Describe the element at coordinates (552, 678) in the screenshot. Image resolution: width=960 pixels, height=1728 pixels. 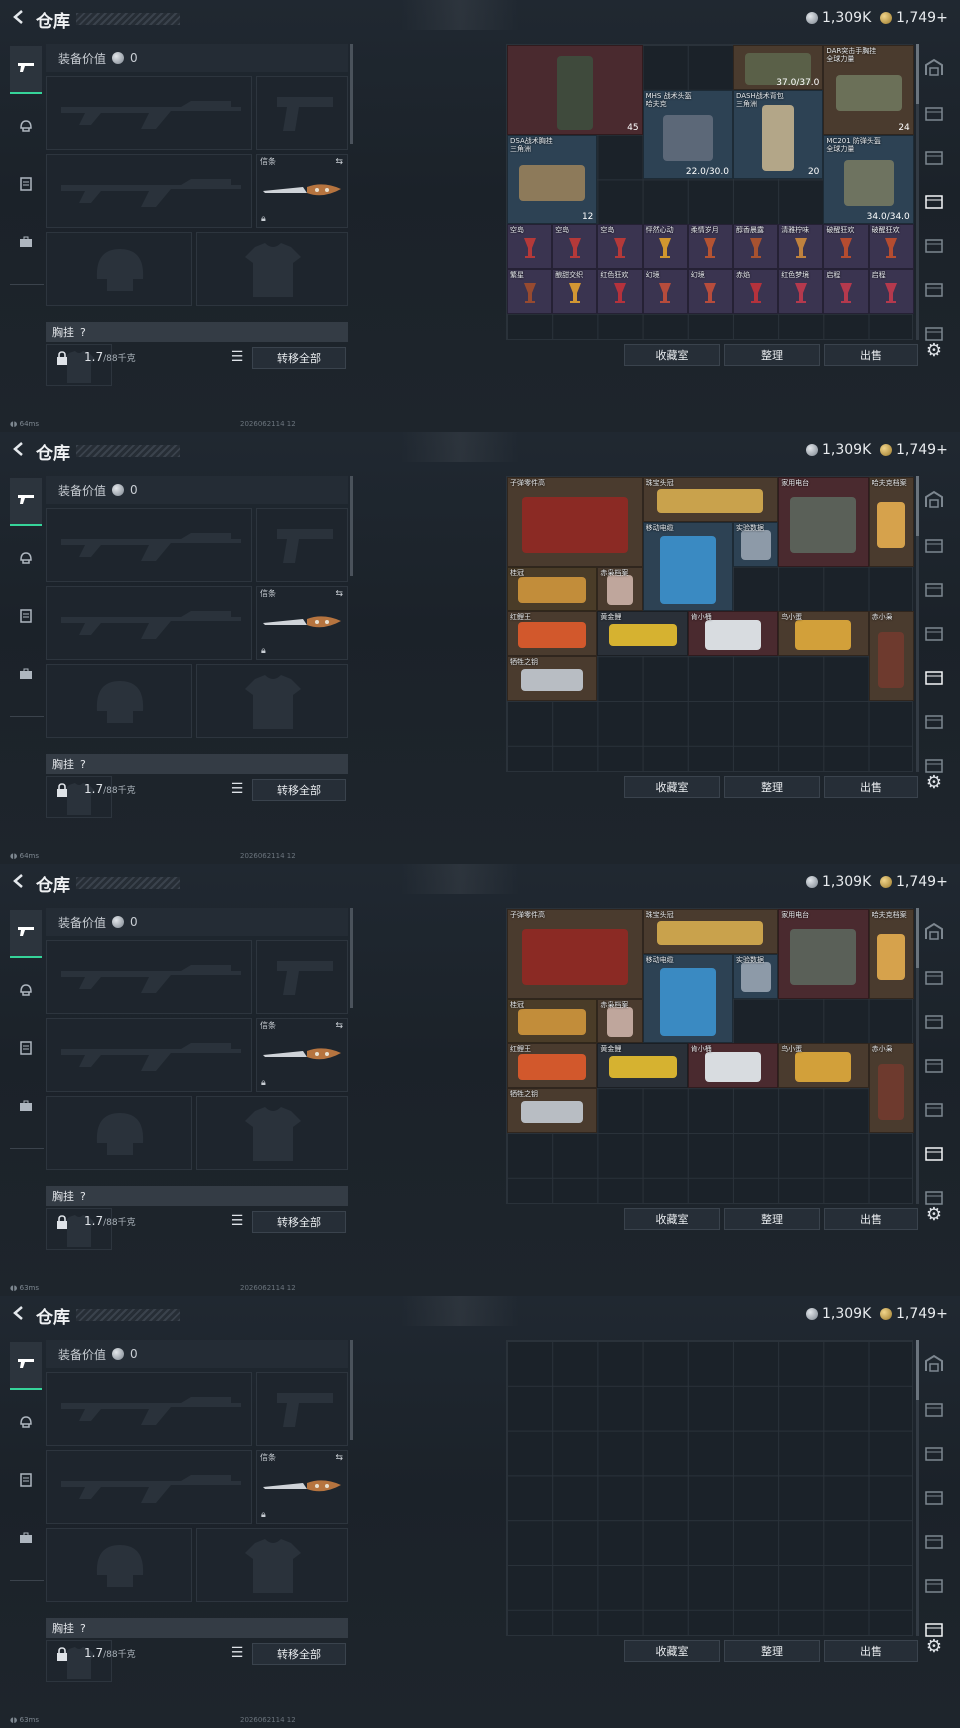
I see `sacrifice-key-item: 牺牲之钥` at that location.